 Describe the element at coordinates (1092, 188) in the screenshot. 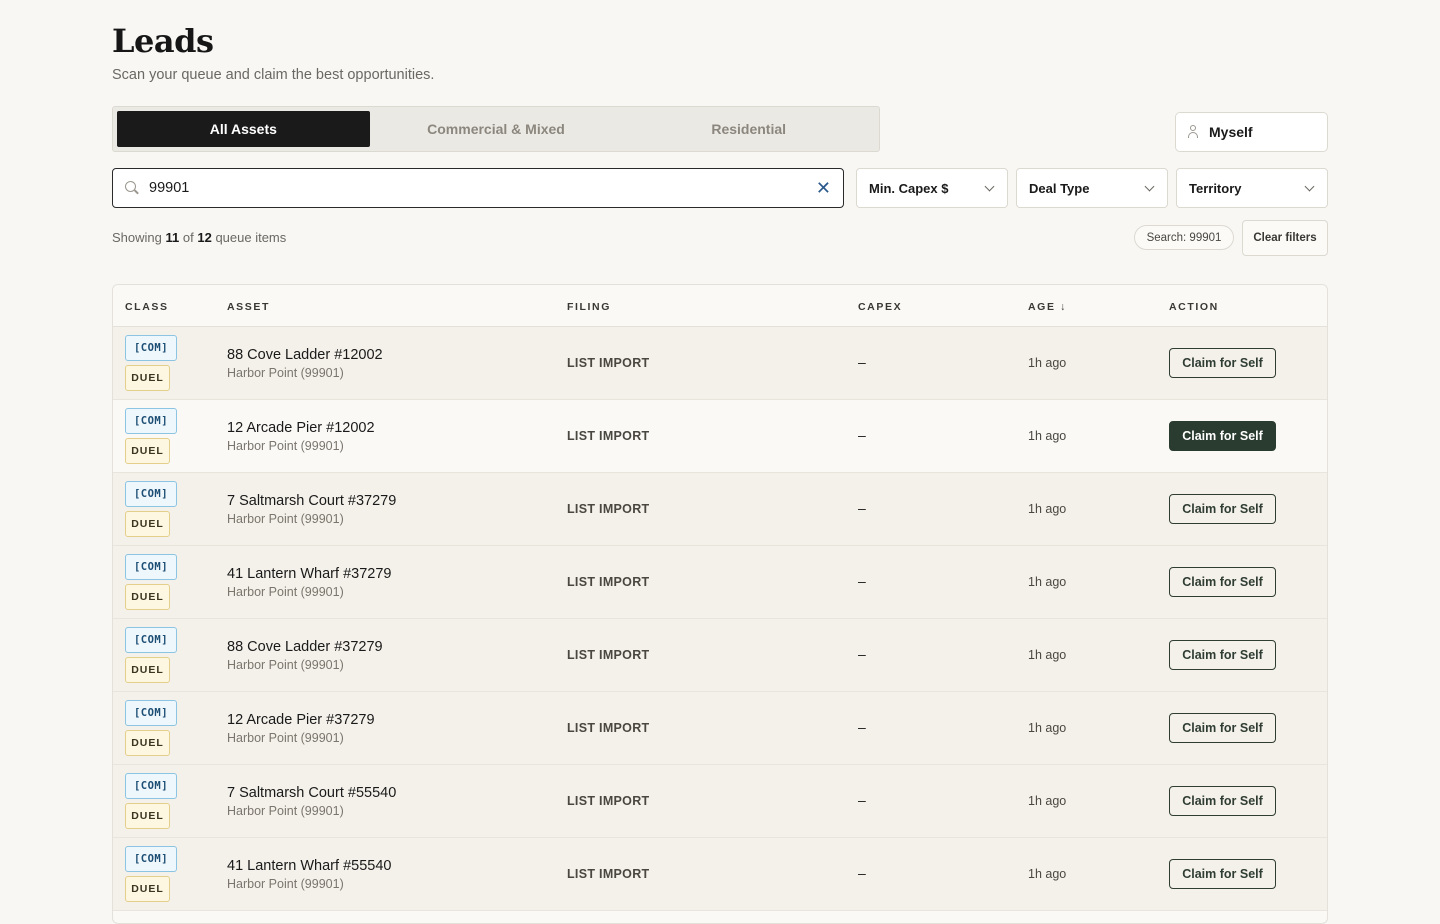

I see `deal-type-dropdown: Deal Type` at that location.